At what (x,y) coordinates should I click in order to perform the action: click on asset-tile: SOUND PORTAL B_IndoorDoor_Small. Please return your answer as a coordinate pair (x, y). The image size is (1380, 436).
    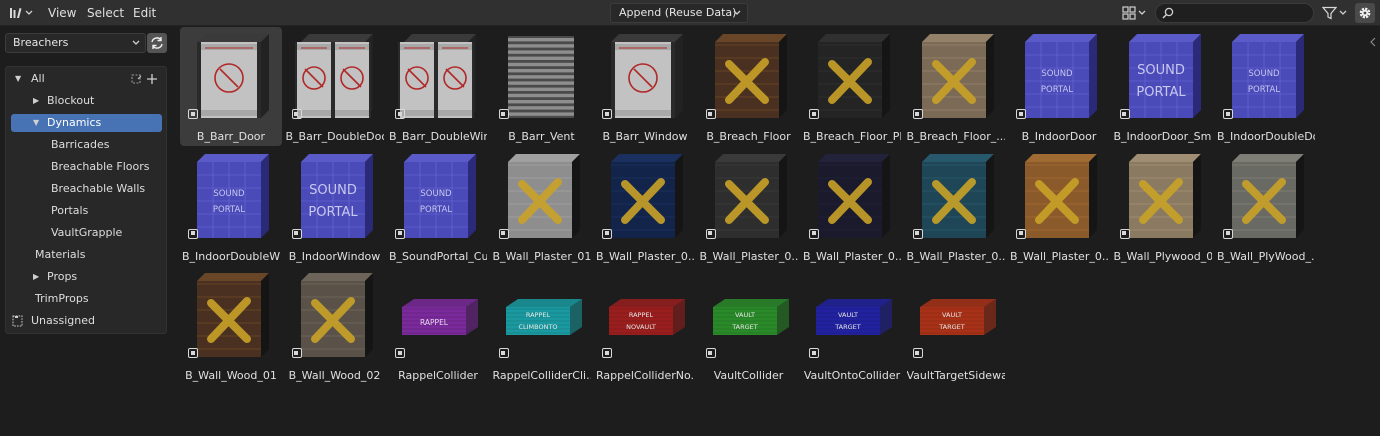
    Looking at the image, I should click on (1163, 86).